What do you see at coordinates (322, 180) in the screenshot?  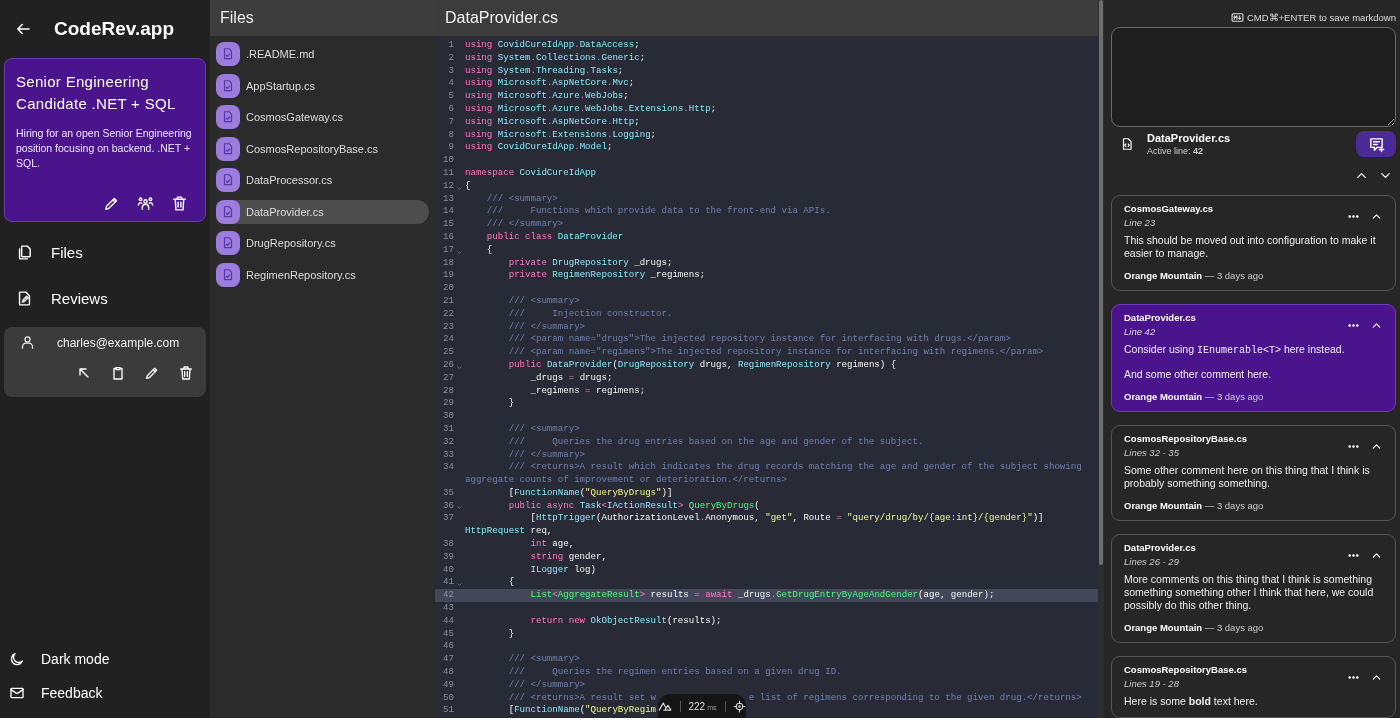 I see `file-item: DataProcessor.cs` at bounding box center [322, 180].